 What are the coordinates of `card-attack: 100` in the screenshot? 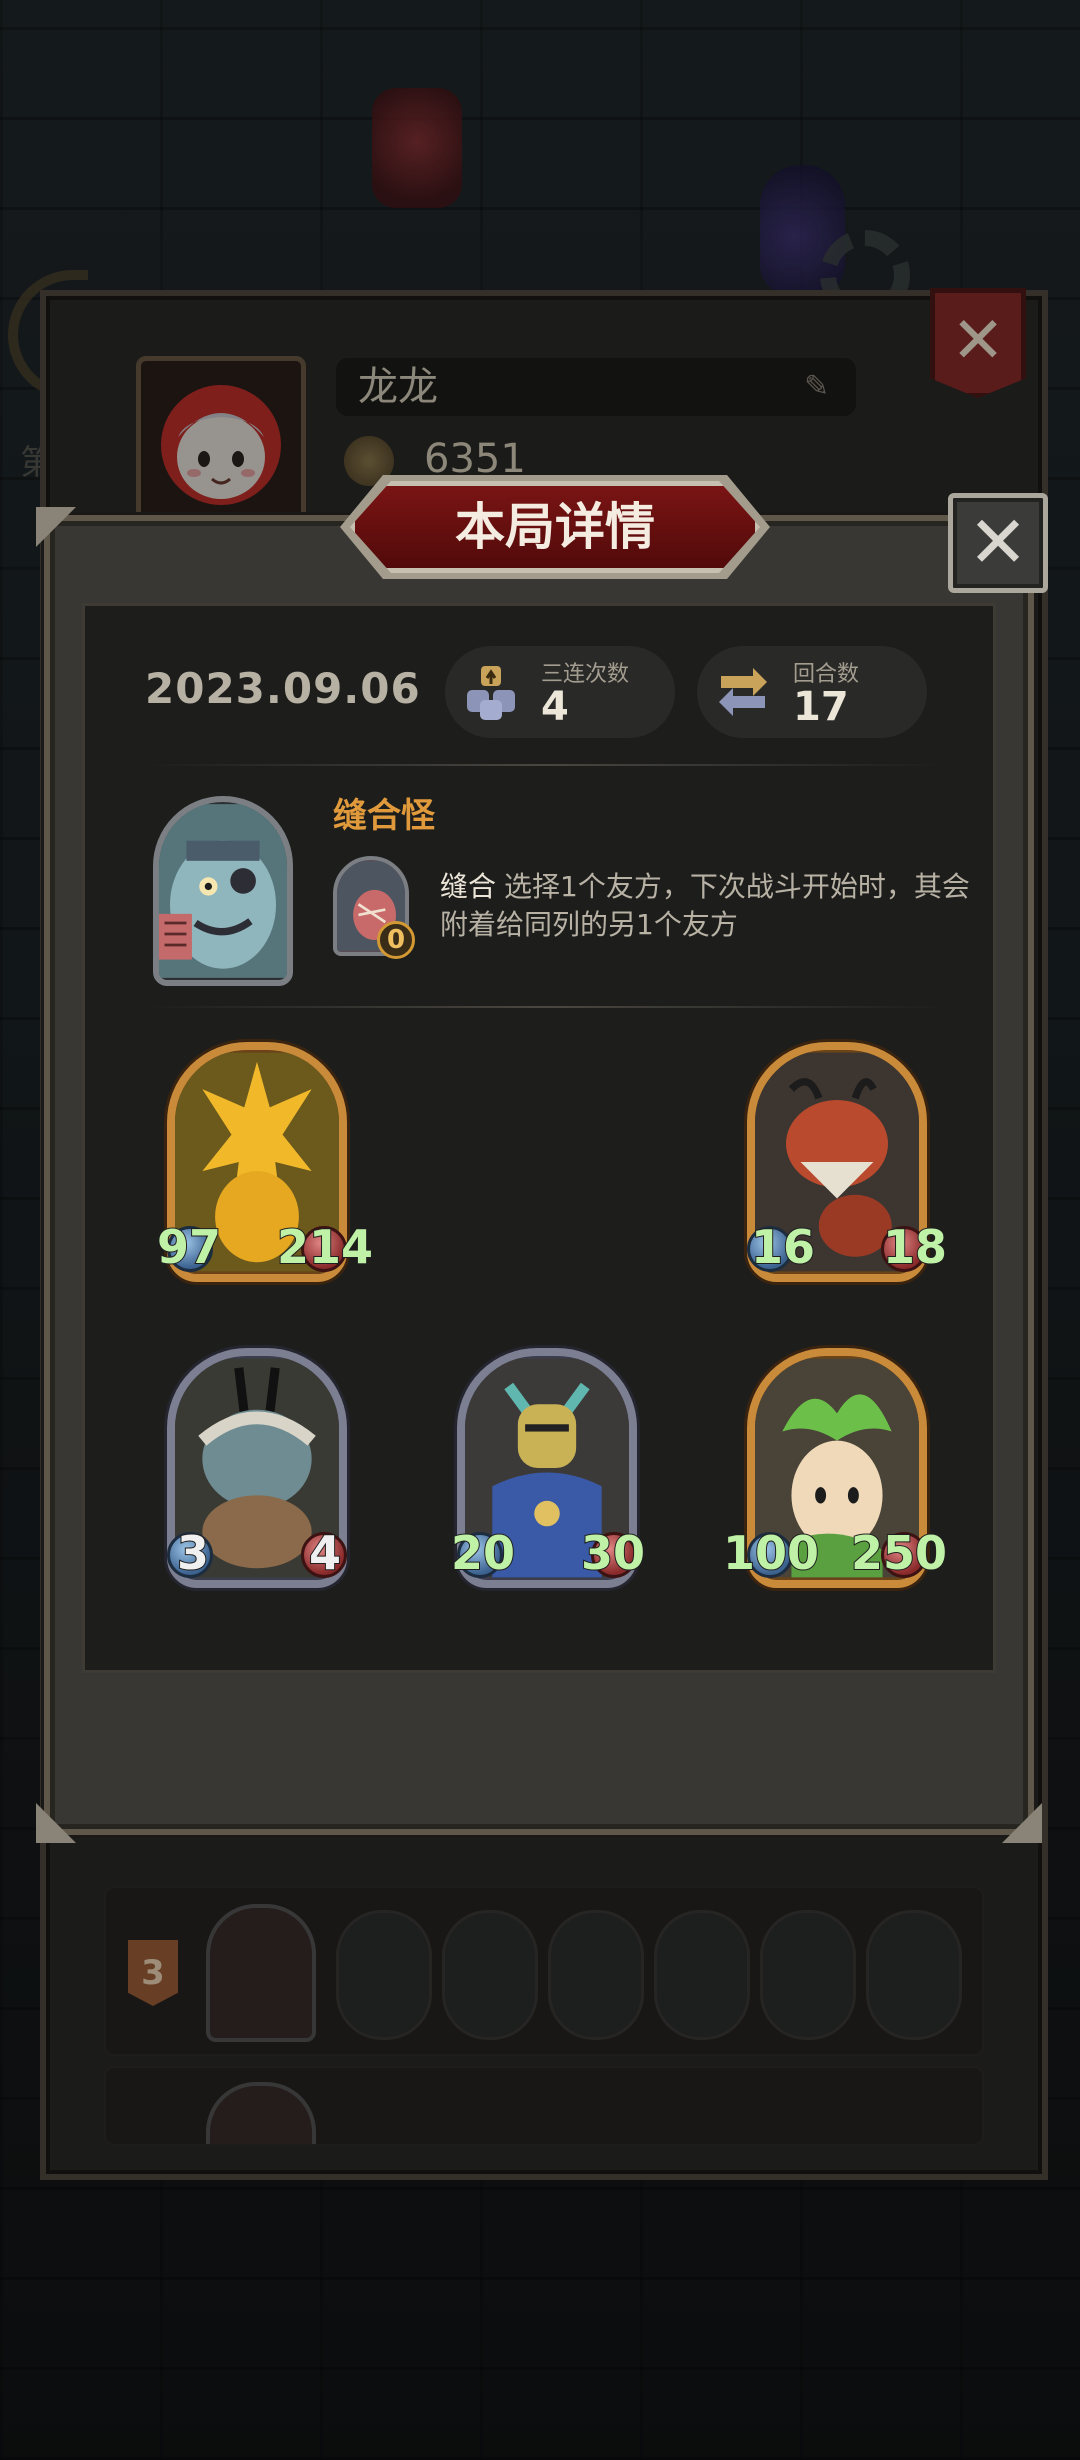 It's located at (771, 1553).